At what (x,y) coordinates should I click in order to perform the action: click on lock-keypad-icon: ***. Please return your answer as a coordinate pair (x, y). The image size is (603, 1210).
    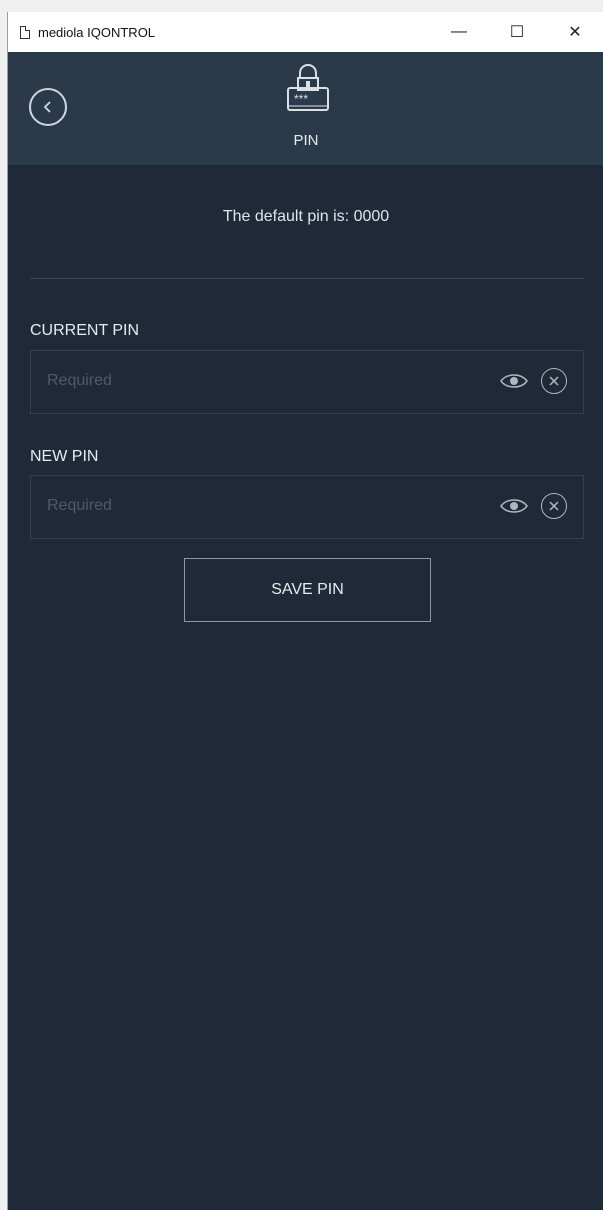
    Looking at the image, I should click on (308, 87).